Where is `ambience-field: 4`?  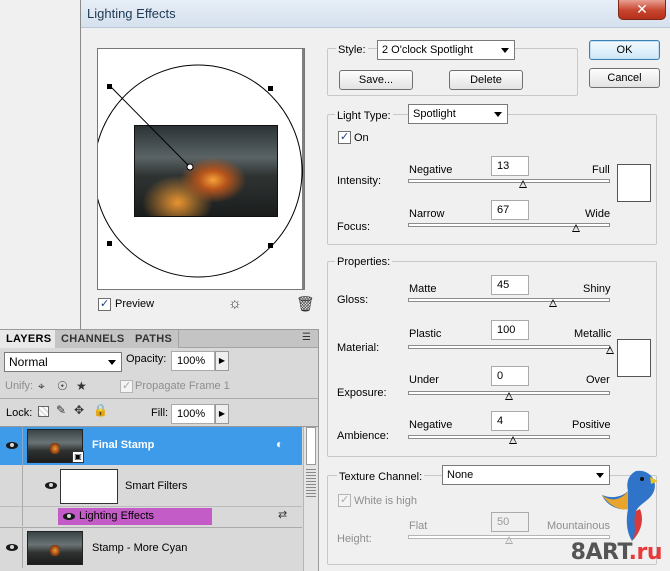 ambience-field: 4 is located at coordinates (510, 421).